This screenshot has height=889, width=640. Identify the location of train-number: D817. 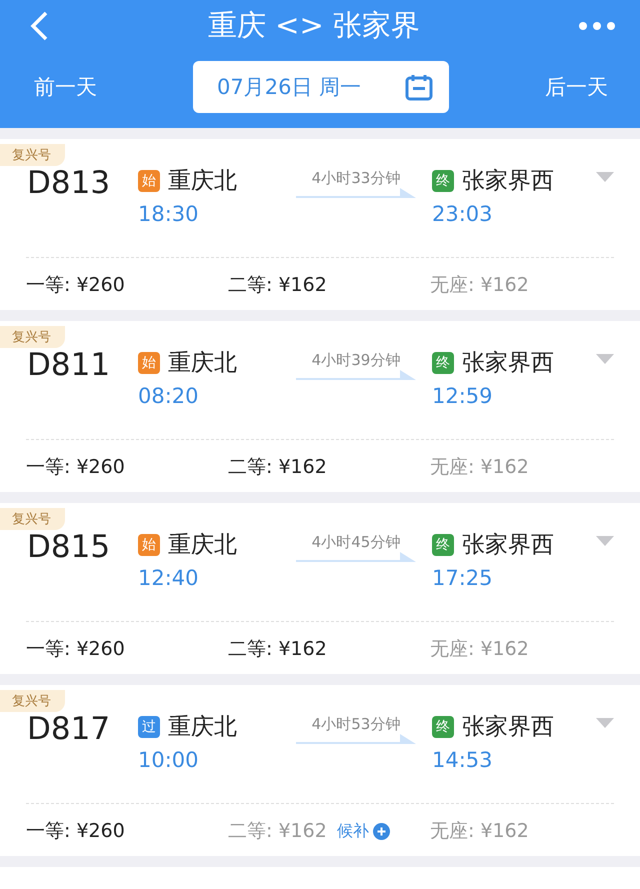
(69, 730).